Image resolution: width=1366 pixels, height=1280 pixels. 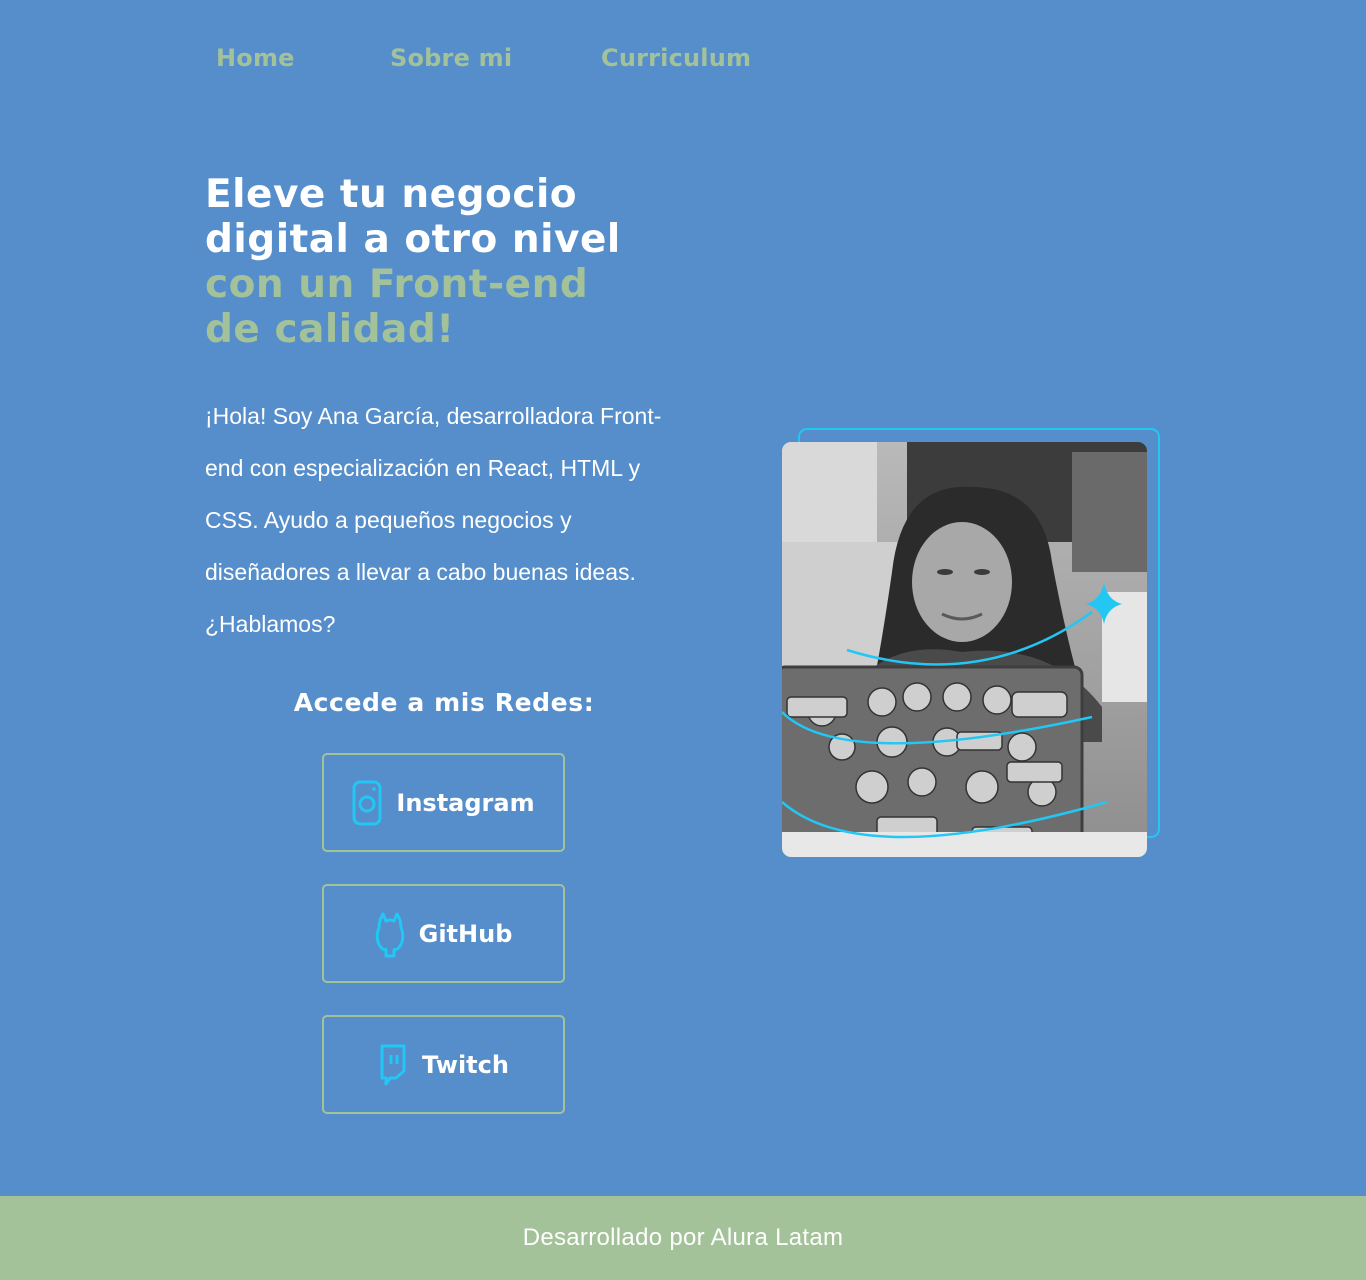 I want to click on nav-home: Home, so click(x=255, y=58).